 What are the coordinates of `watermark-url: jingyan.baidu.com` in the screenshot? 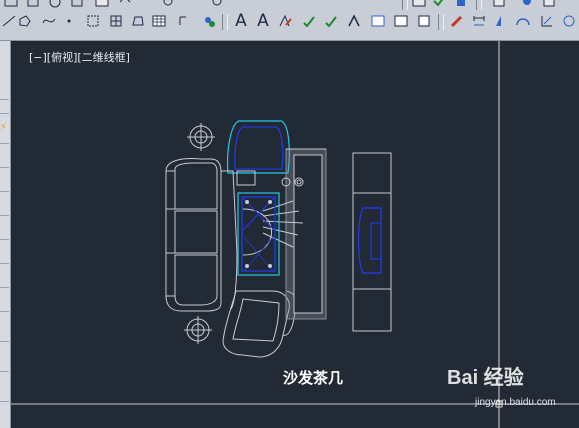 It's located at (515, 402).